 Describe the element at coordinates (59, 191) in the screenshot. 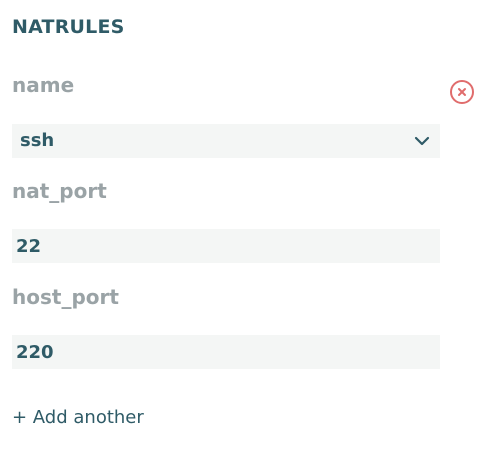

I see `nat-port-label: nat_port` at that location.